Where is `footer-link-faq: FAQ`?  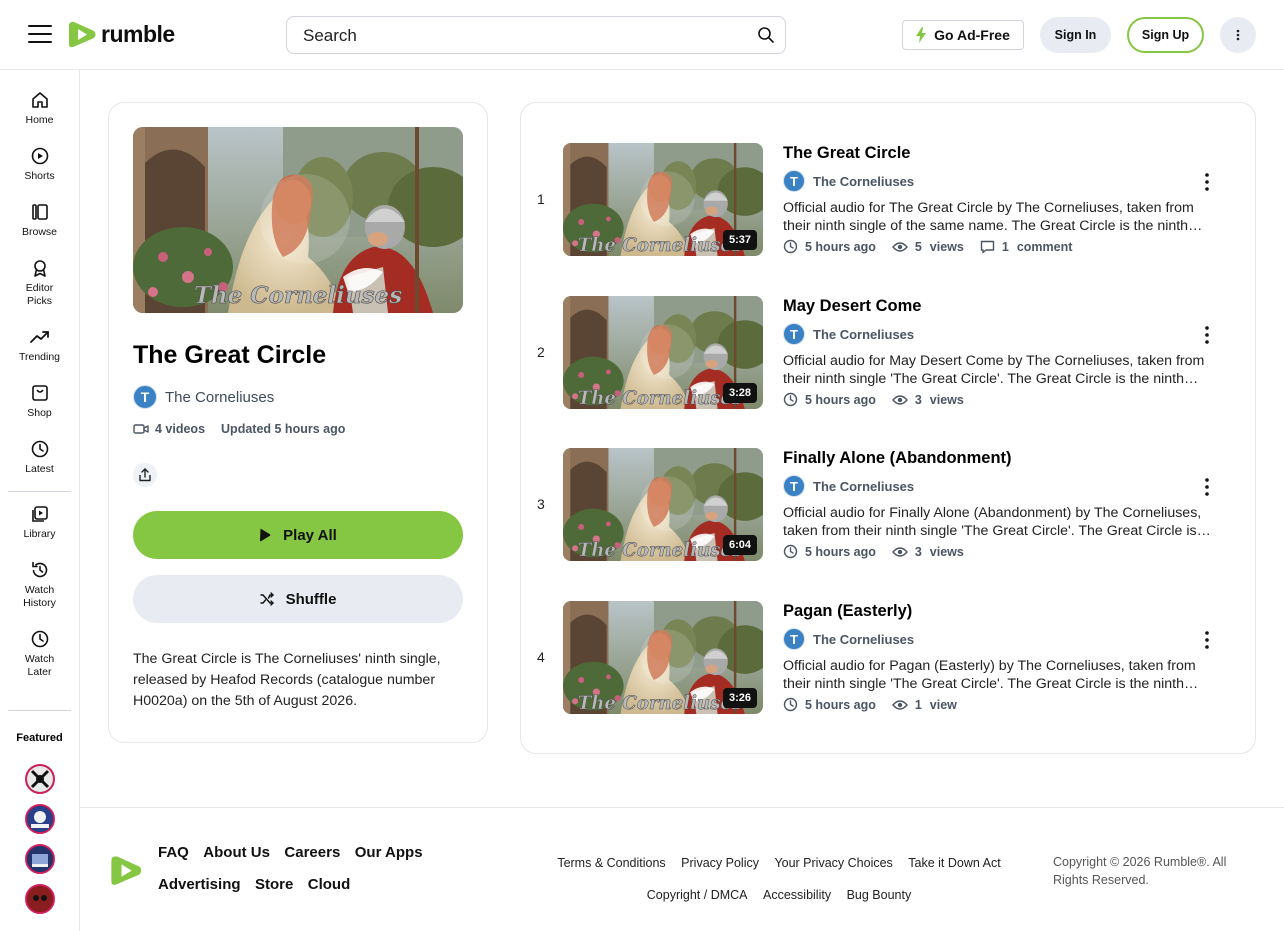
footer-link-faq: FAQ is located at coordinates (173, 852).